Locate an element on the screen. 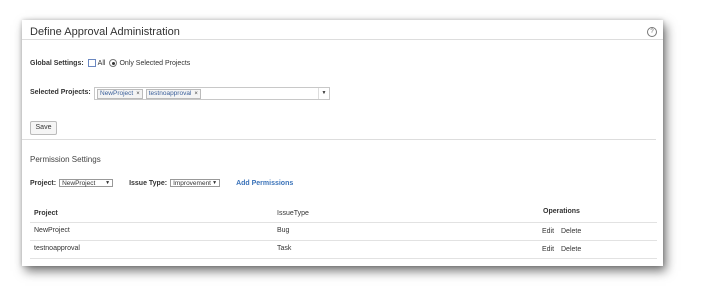 The image size is (706, 308). global-settings-label: Global Settings: is located at coordinates (57, 63).